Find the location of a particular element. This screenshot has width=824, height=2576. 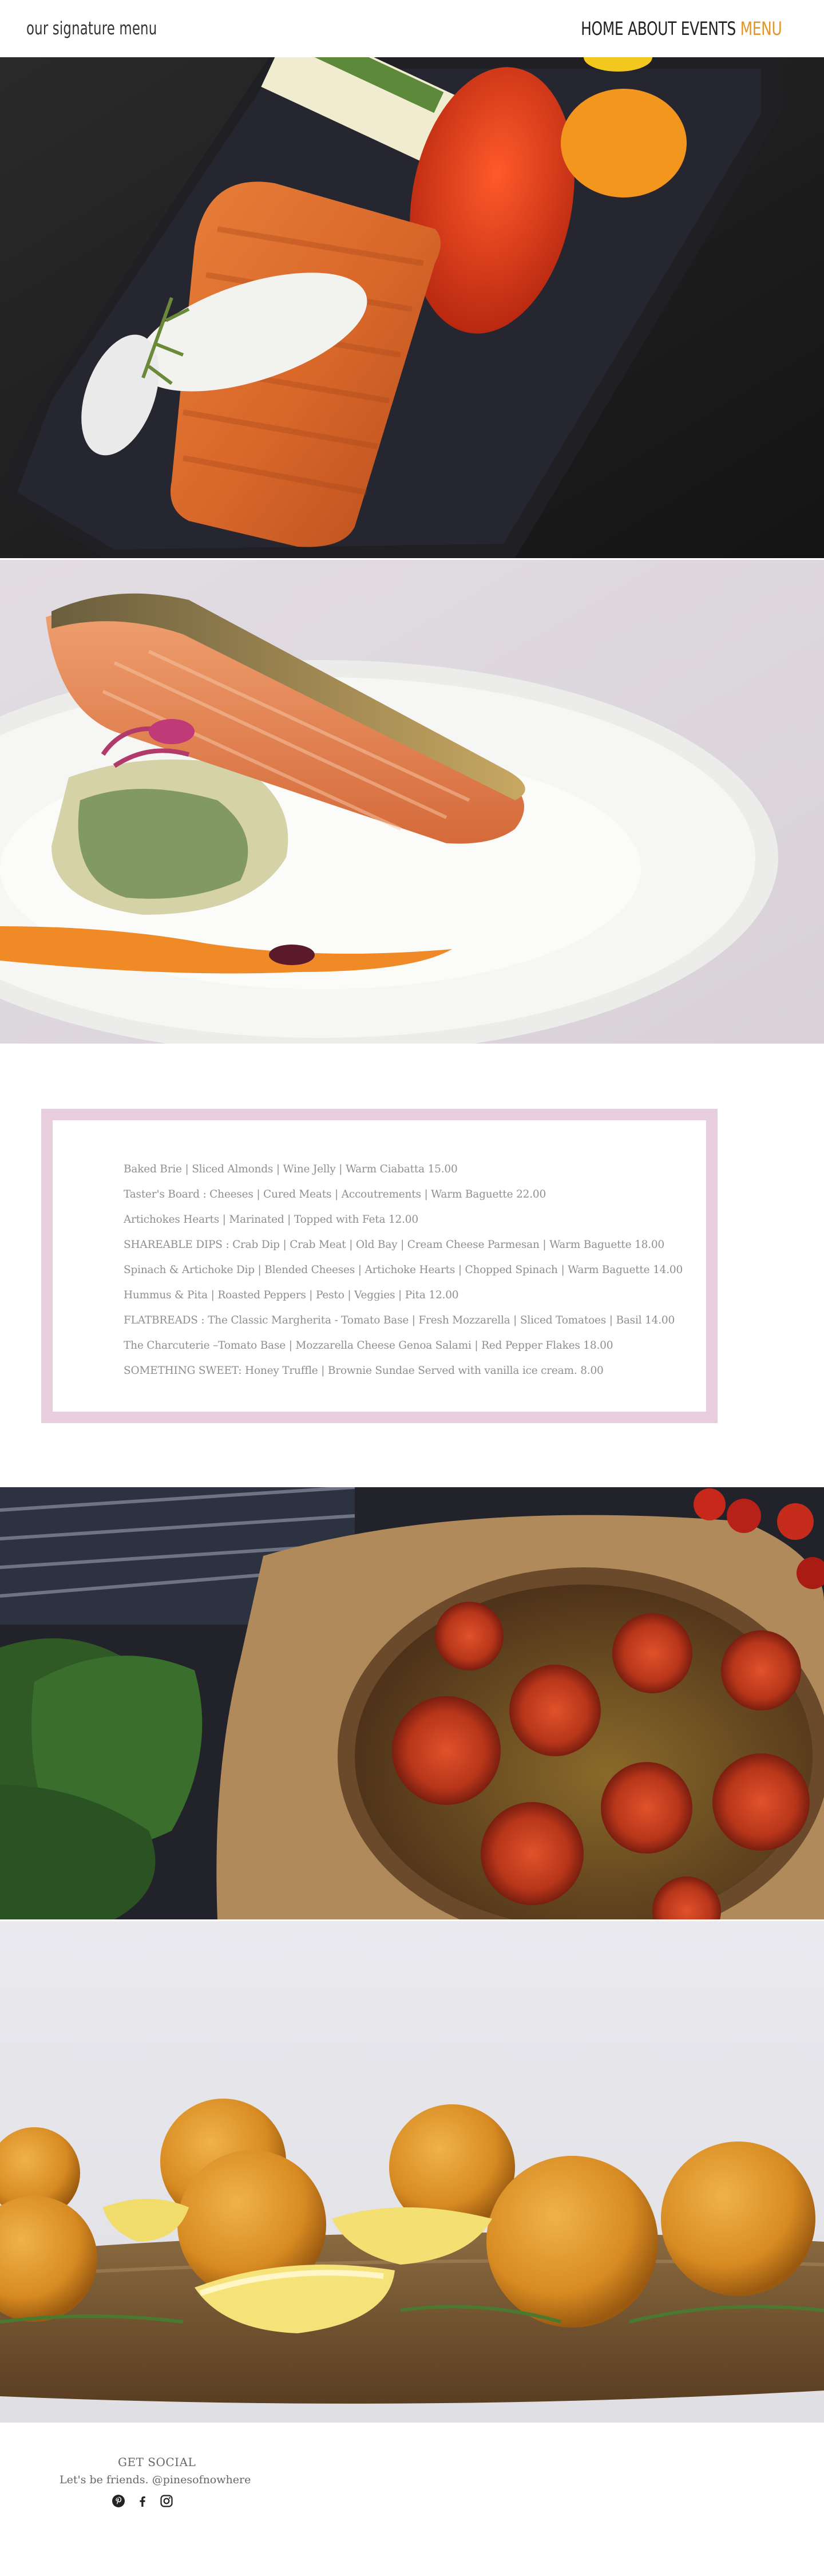

facebook-icon is located at coordinates (142, 2501).